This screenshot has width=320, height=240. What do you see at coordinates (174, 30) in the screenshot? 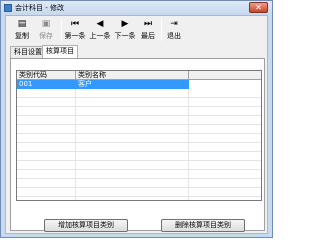
I see `exit-button: ⇥ 退出` at bounding box center [174, 30].